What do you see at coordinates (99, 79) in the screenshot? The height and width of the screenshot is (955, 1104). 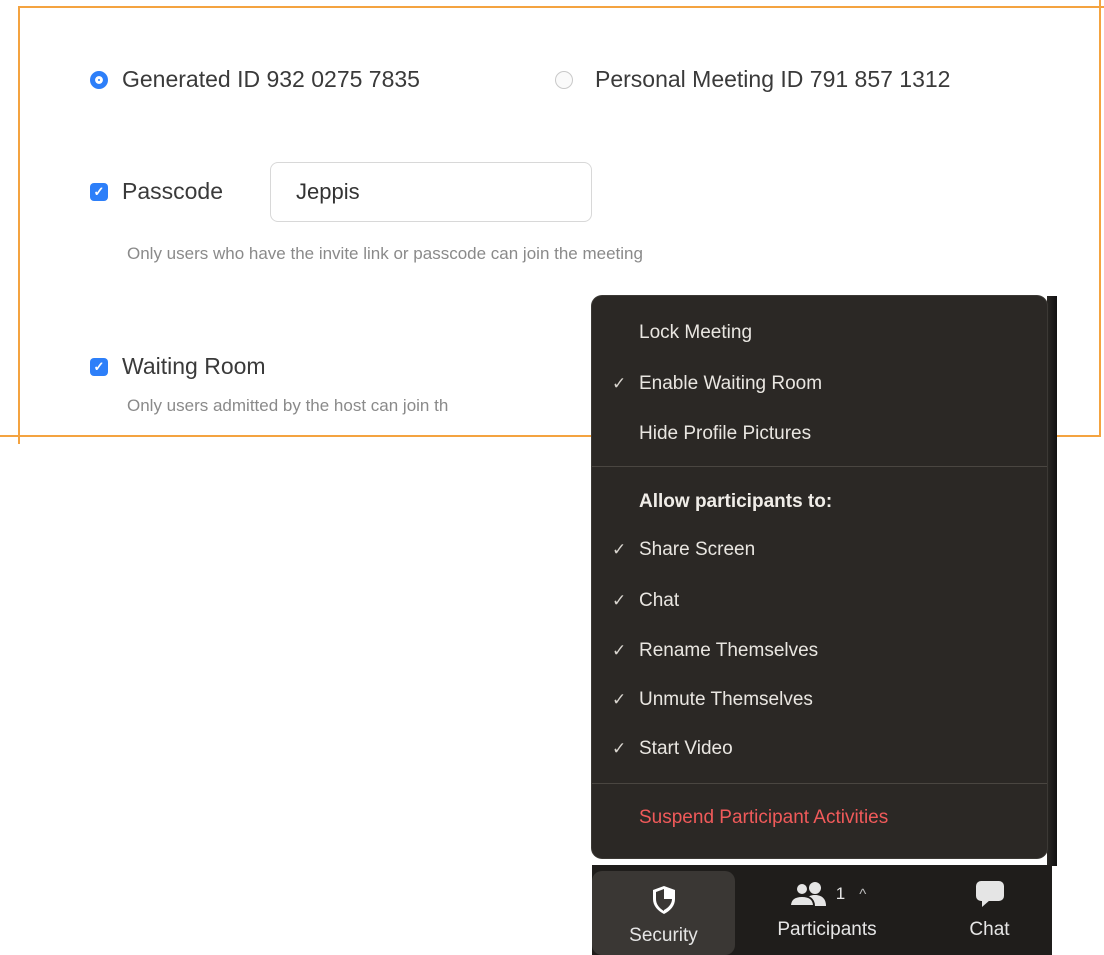 I see `generated-id-radio` at bounding box center [99, 79].